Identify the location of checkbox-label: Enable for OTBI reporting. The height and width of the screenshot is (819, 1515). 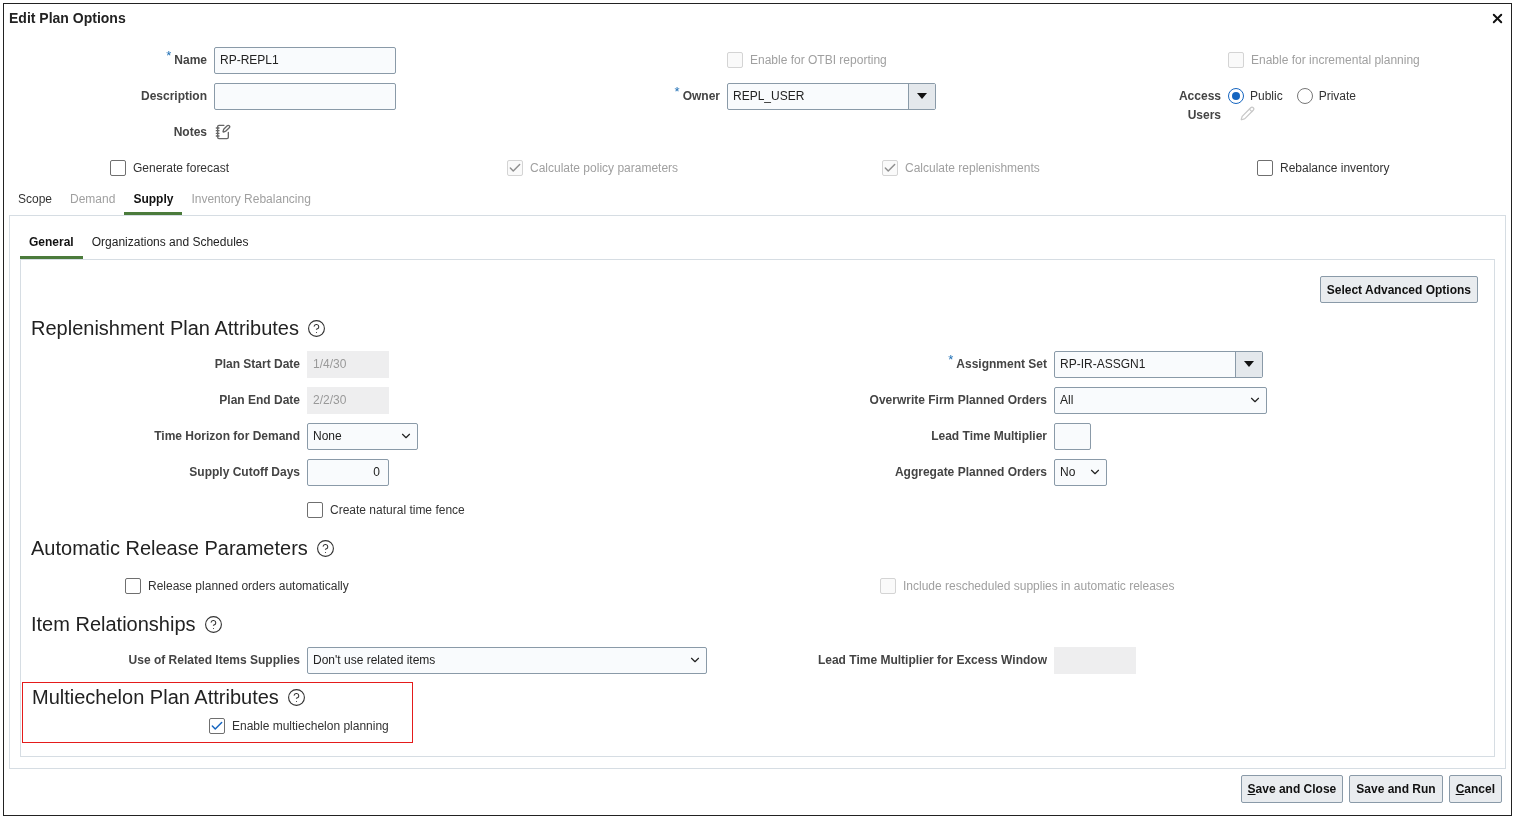
(818, 60).